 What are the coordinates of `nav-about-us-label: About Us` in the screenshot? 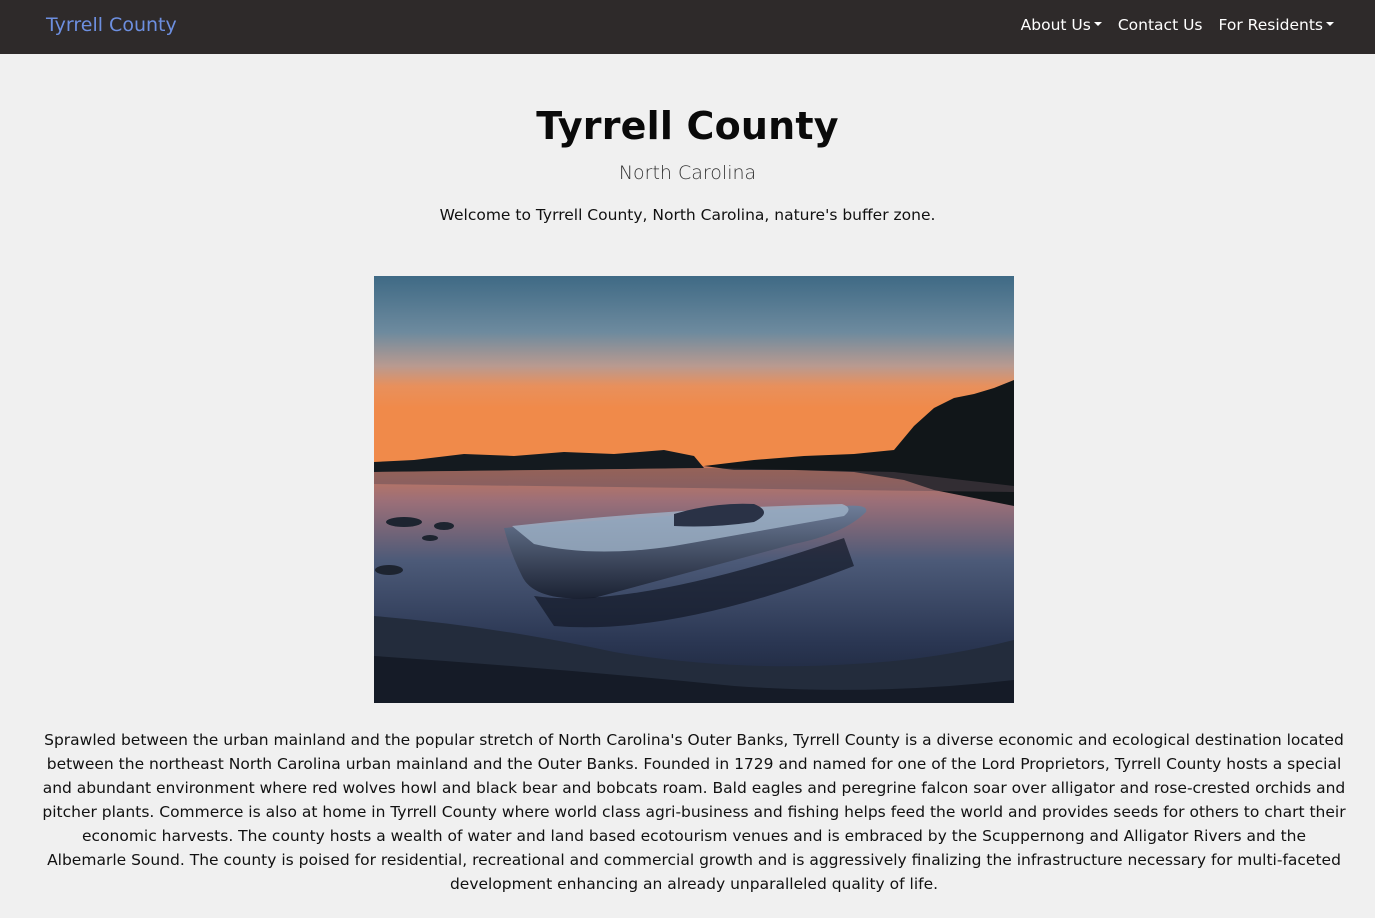 It's located at (1055, 25).